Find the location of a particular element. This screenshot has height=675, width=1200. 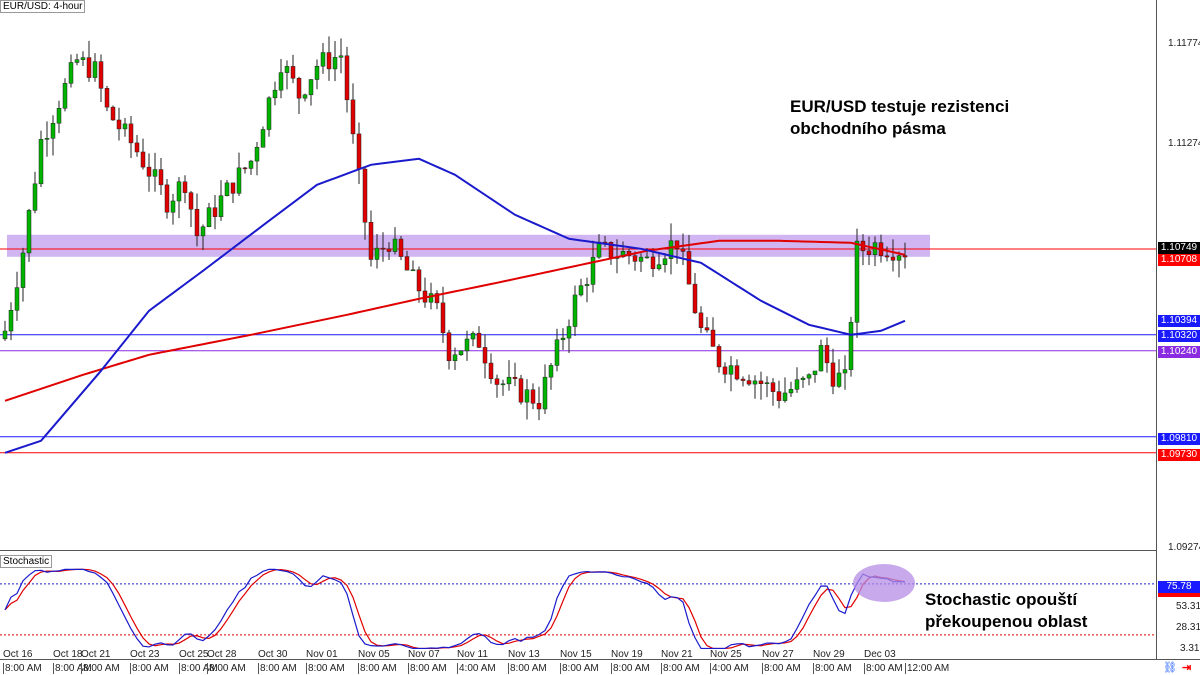

stoch-tick: 3.31 is located at coordinates (1190, 648).